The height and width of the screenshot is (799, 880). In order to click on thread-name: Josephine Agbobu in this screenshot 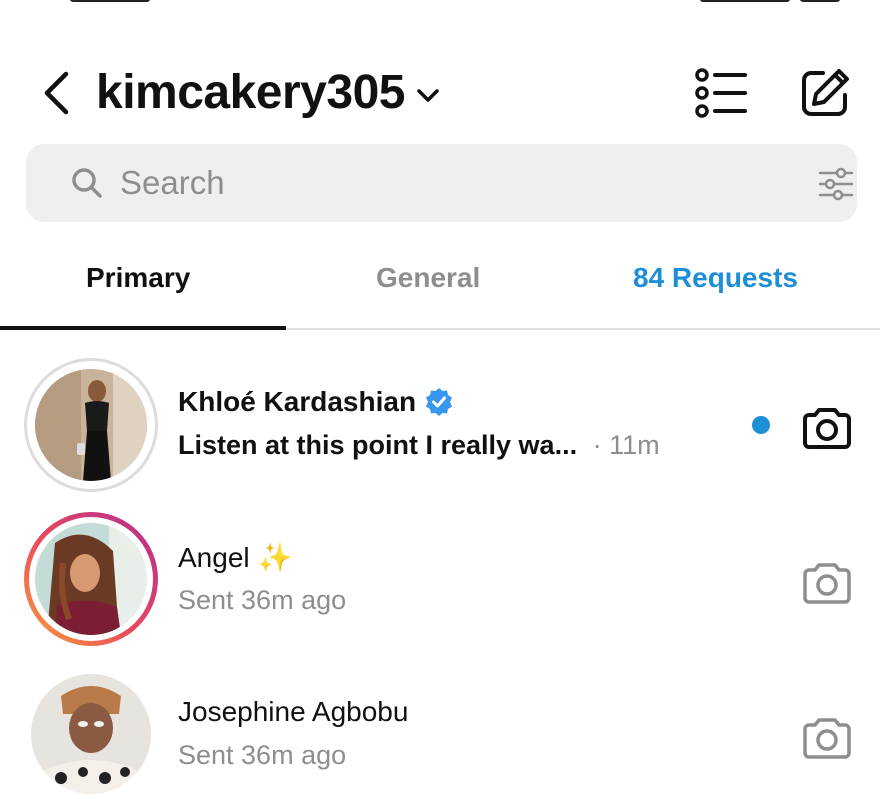, I will do `click(293, 711)`.